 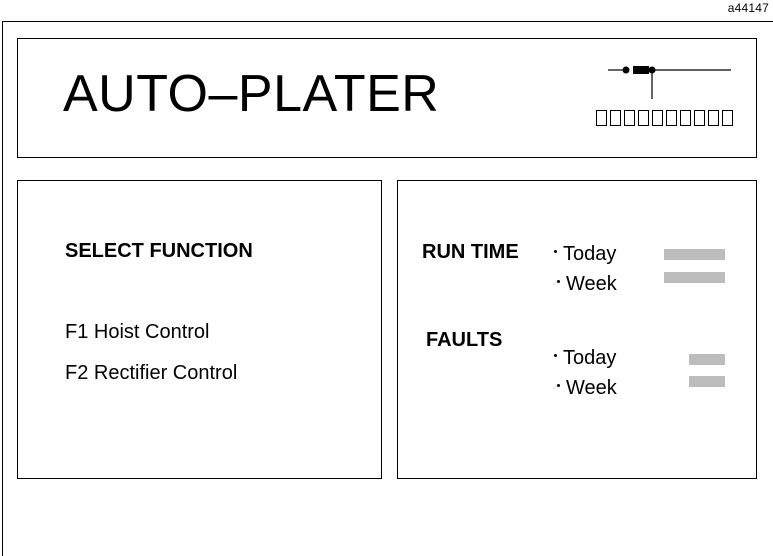 What do you see at coordinates (591, 284) in the screenshot?
I see `run-time-week-text: Week` at bounding box center [591, 284].